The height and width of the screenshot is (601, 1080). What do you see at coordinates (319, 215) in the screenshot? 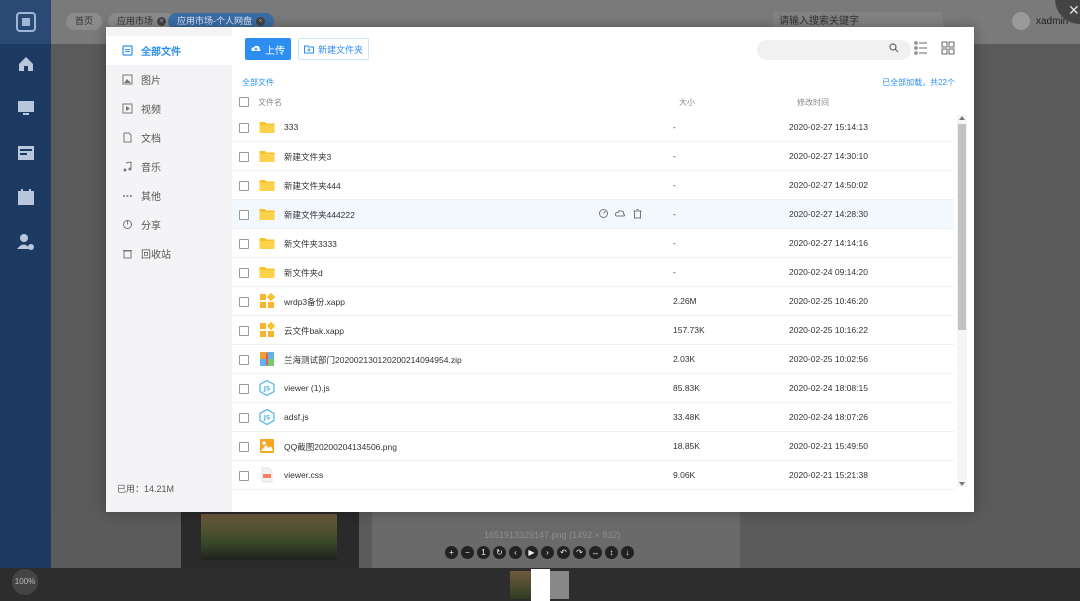
I see `file-name: 新建文件夹444222` at bounding box center [319, 215].